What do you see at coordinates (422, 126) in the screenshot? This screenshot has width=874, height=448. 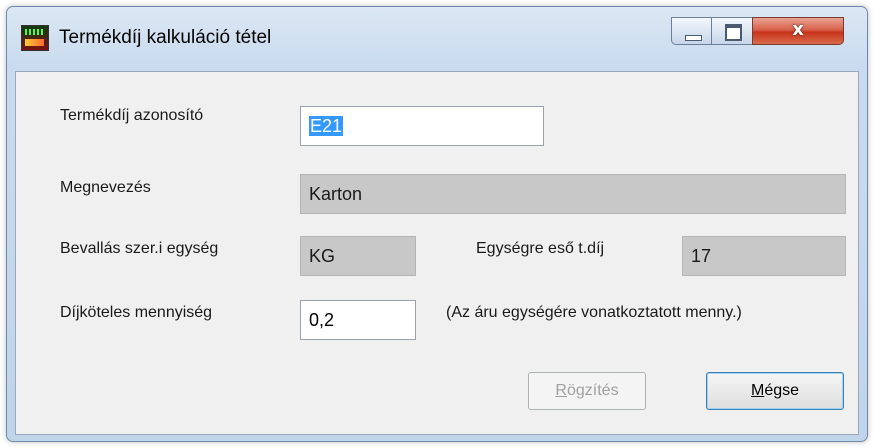 I see `product-fee-id-input: E21` at bounding box center [422, 126].